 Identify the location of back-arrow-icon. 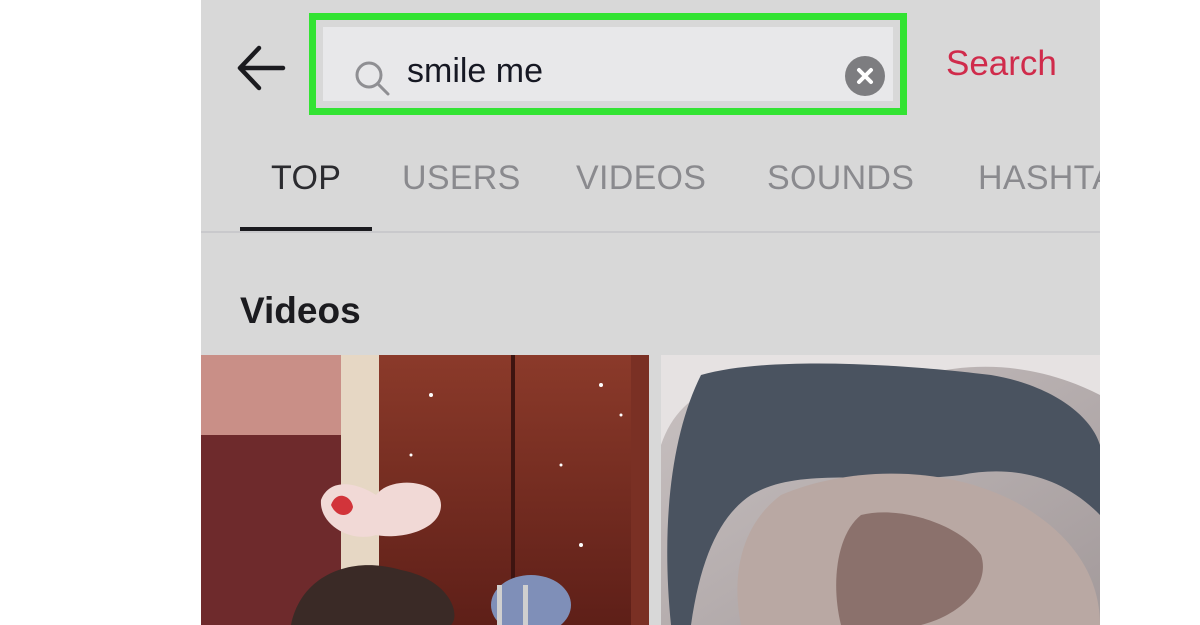
(261, 68).